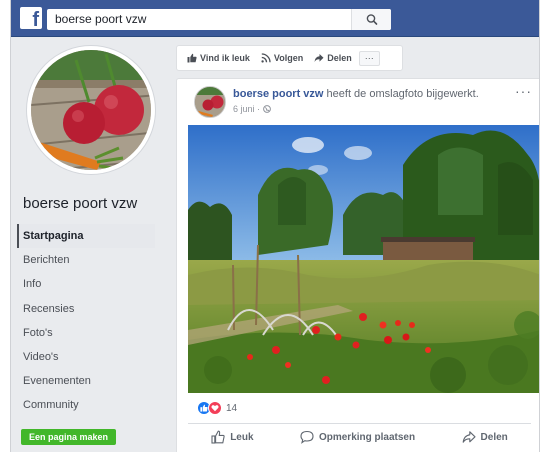  What do you see at coordinates (86, 236) in the screenshot?
I see `nav-item-startpagina: Startpagina` at bounding box center [86, 236].